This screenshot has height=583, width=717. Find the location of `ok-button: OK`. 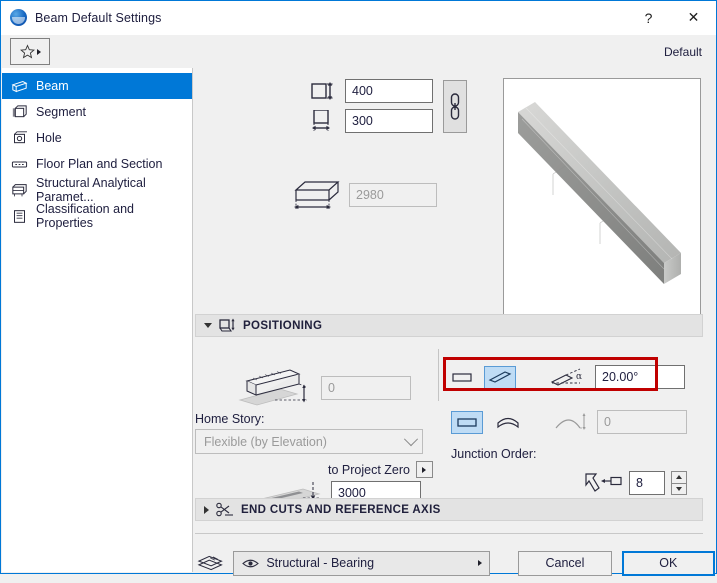

ok-button: OK is located at coordinates (668, 563).